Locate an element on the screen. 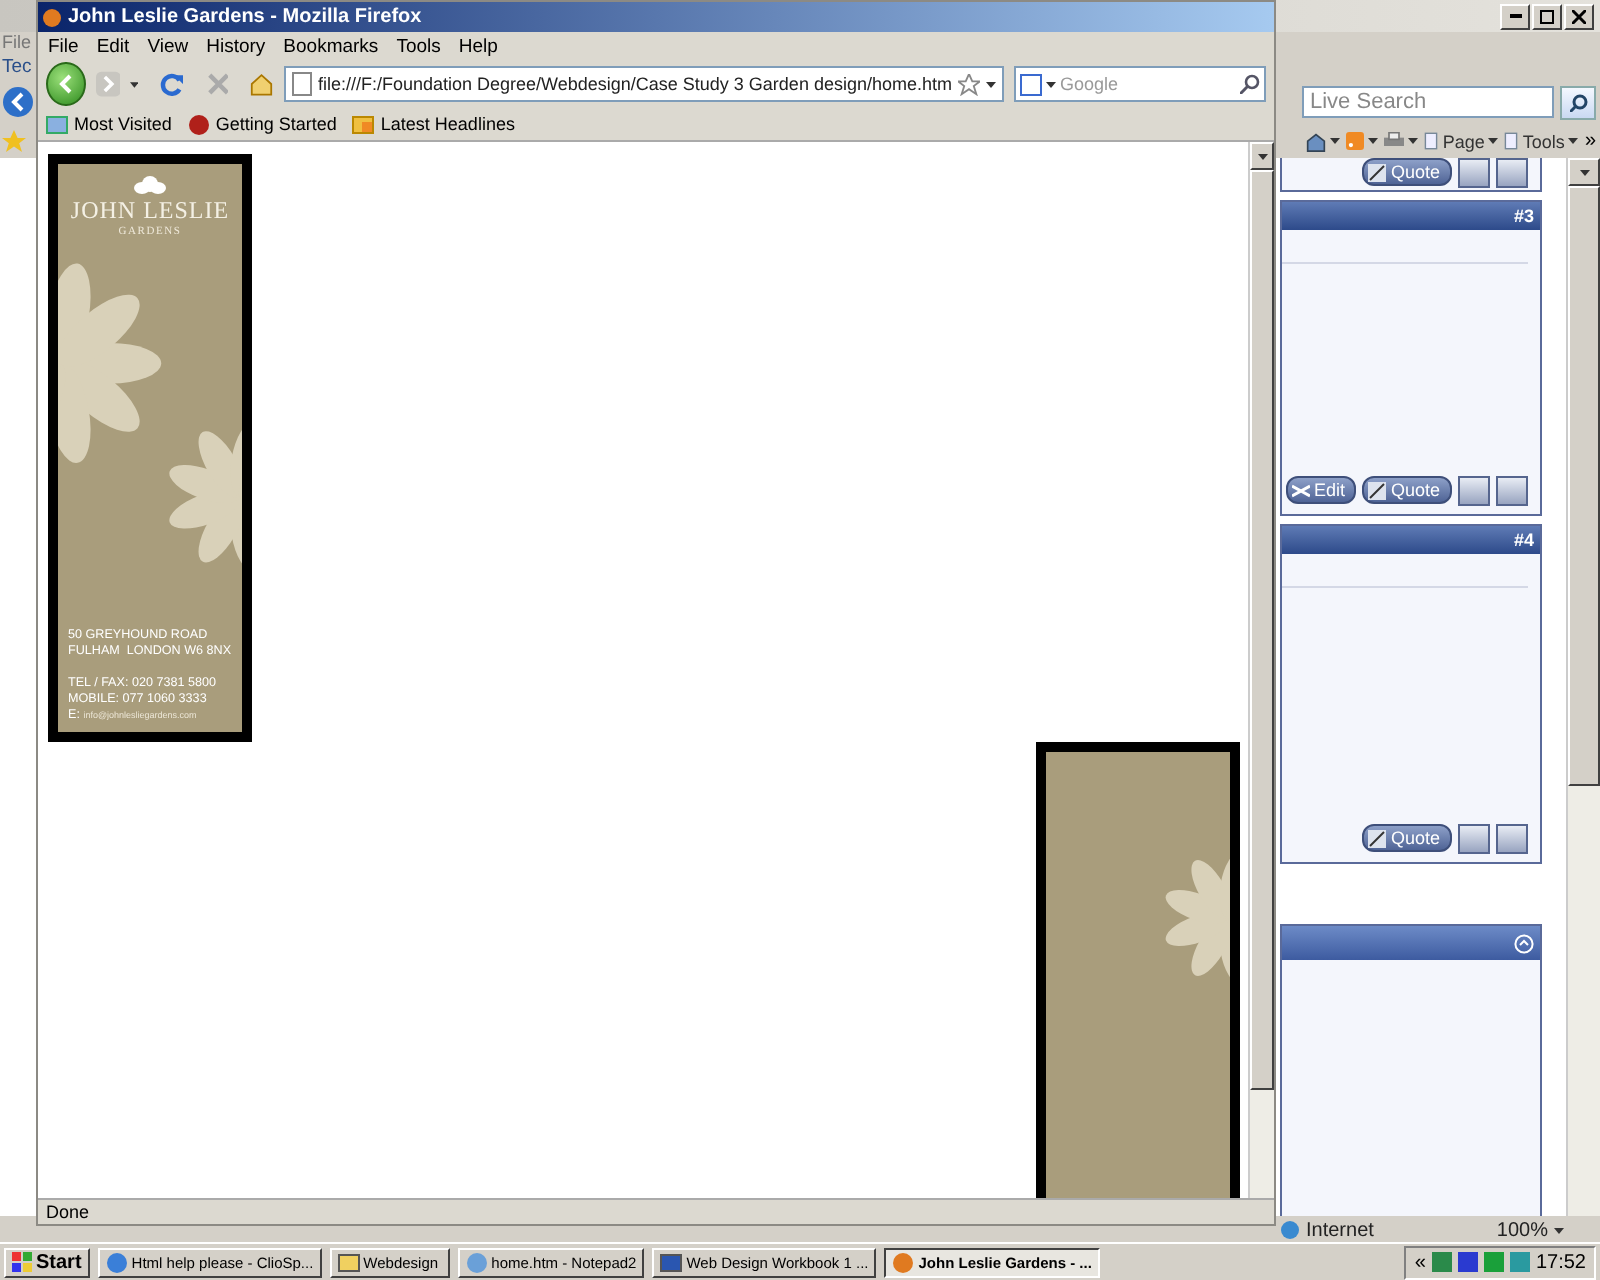  post-number: #3 is located at coordinates (1411, 216).